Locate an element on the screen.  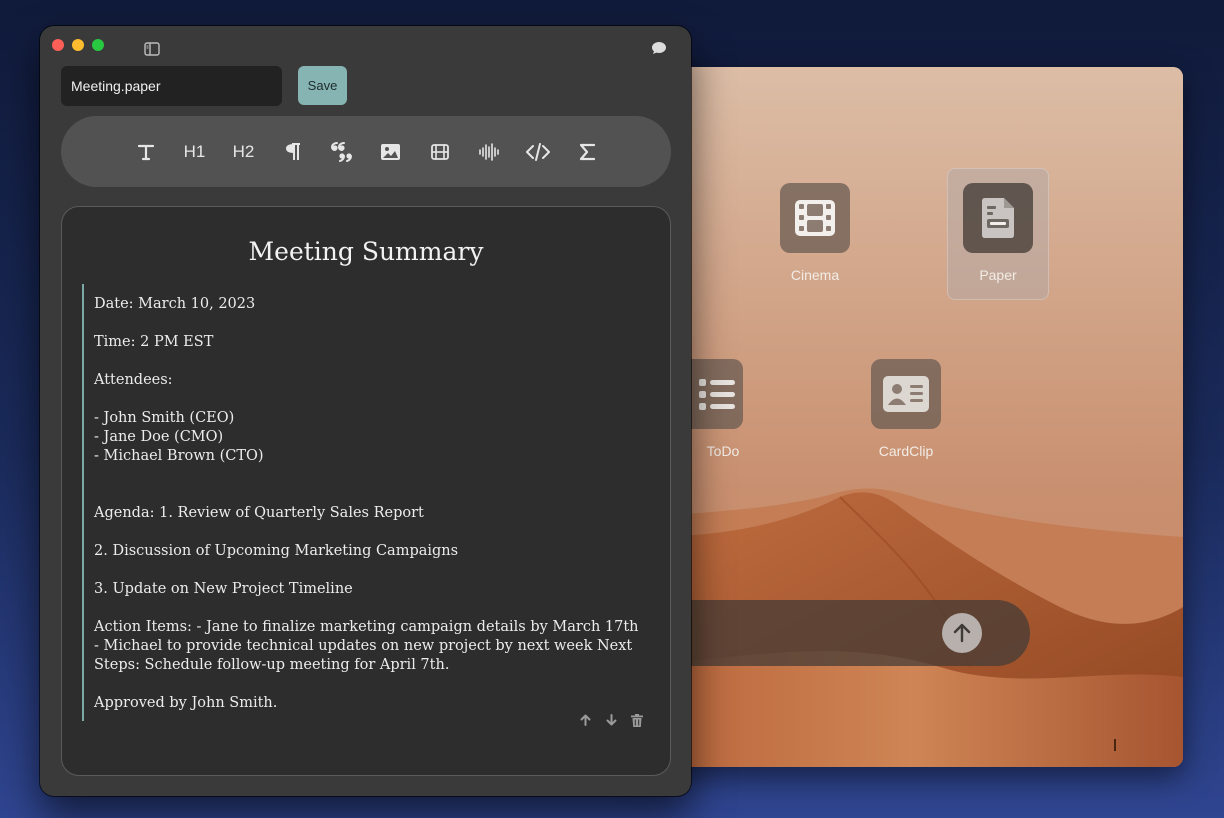
sidebar-toggle-icon is located at coordinates (152, 50).